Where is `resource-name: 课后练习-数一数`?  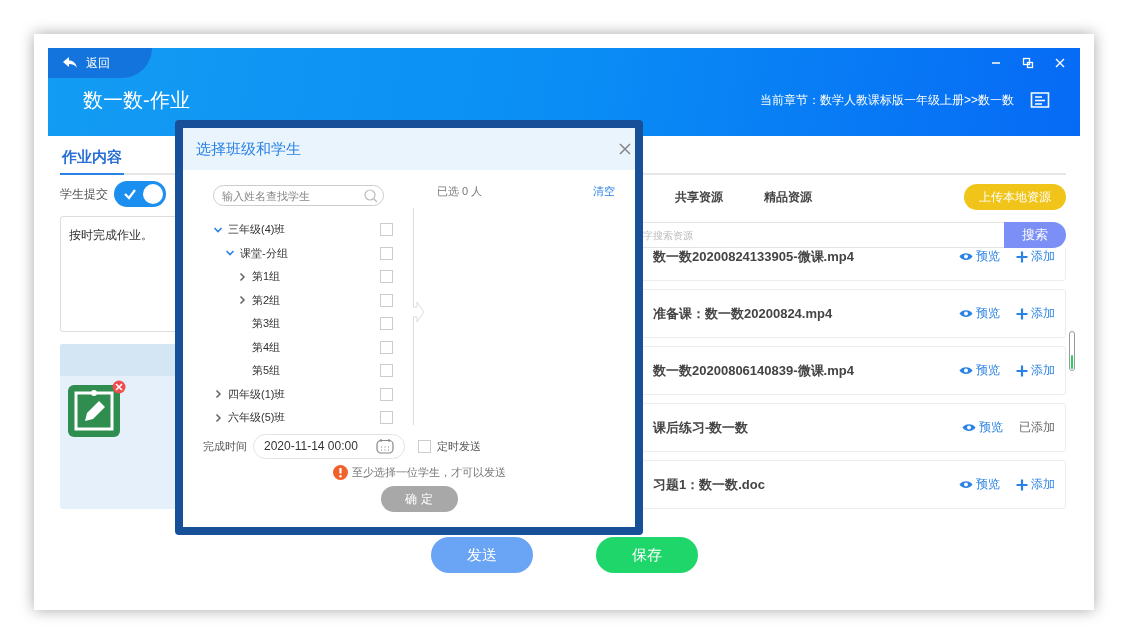 resource-name: 课后练习-数一数 is located at coordinates (701, 427).